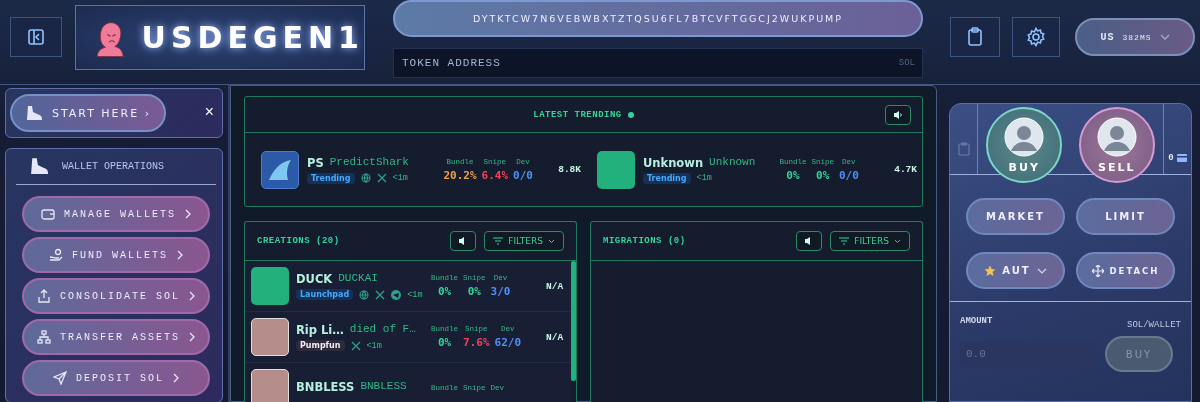  Describe the element at coordinates (848, 175) in the screenshot. I see `stat-value: 0/0` at that location.